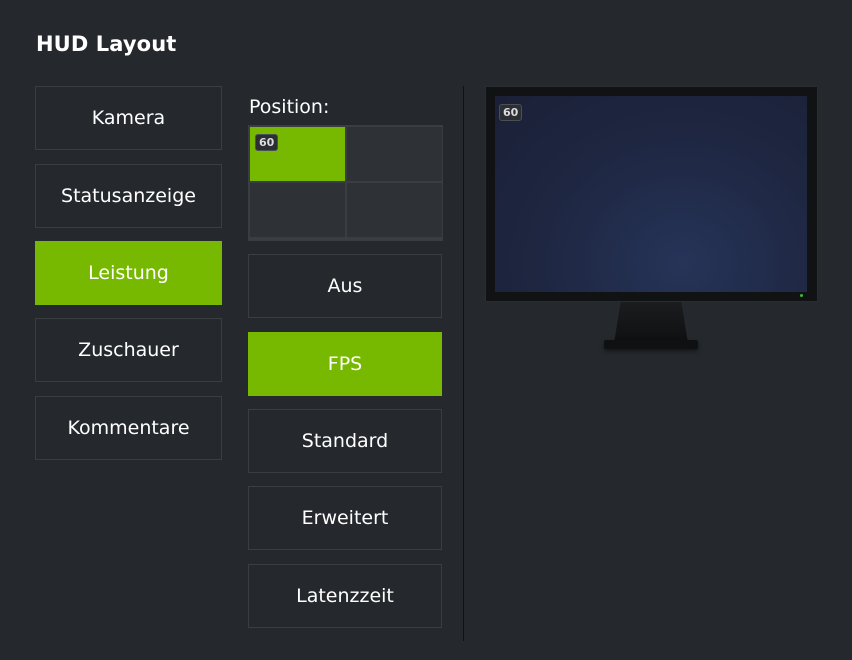 This screenshot has height=660, width=852. What do you see at coordinates (128, 118) in the screenshot?
I see `category-kamera-button: Kamera` at bounding box center [128, 118].